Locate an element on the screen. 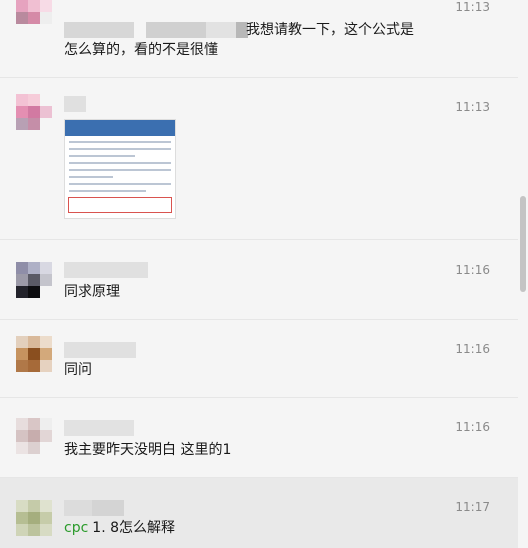 The image size is (528, 548). message-text: 我想请教一下，这个公式是 is located at coordinates (330, 30).